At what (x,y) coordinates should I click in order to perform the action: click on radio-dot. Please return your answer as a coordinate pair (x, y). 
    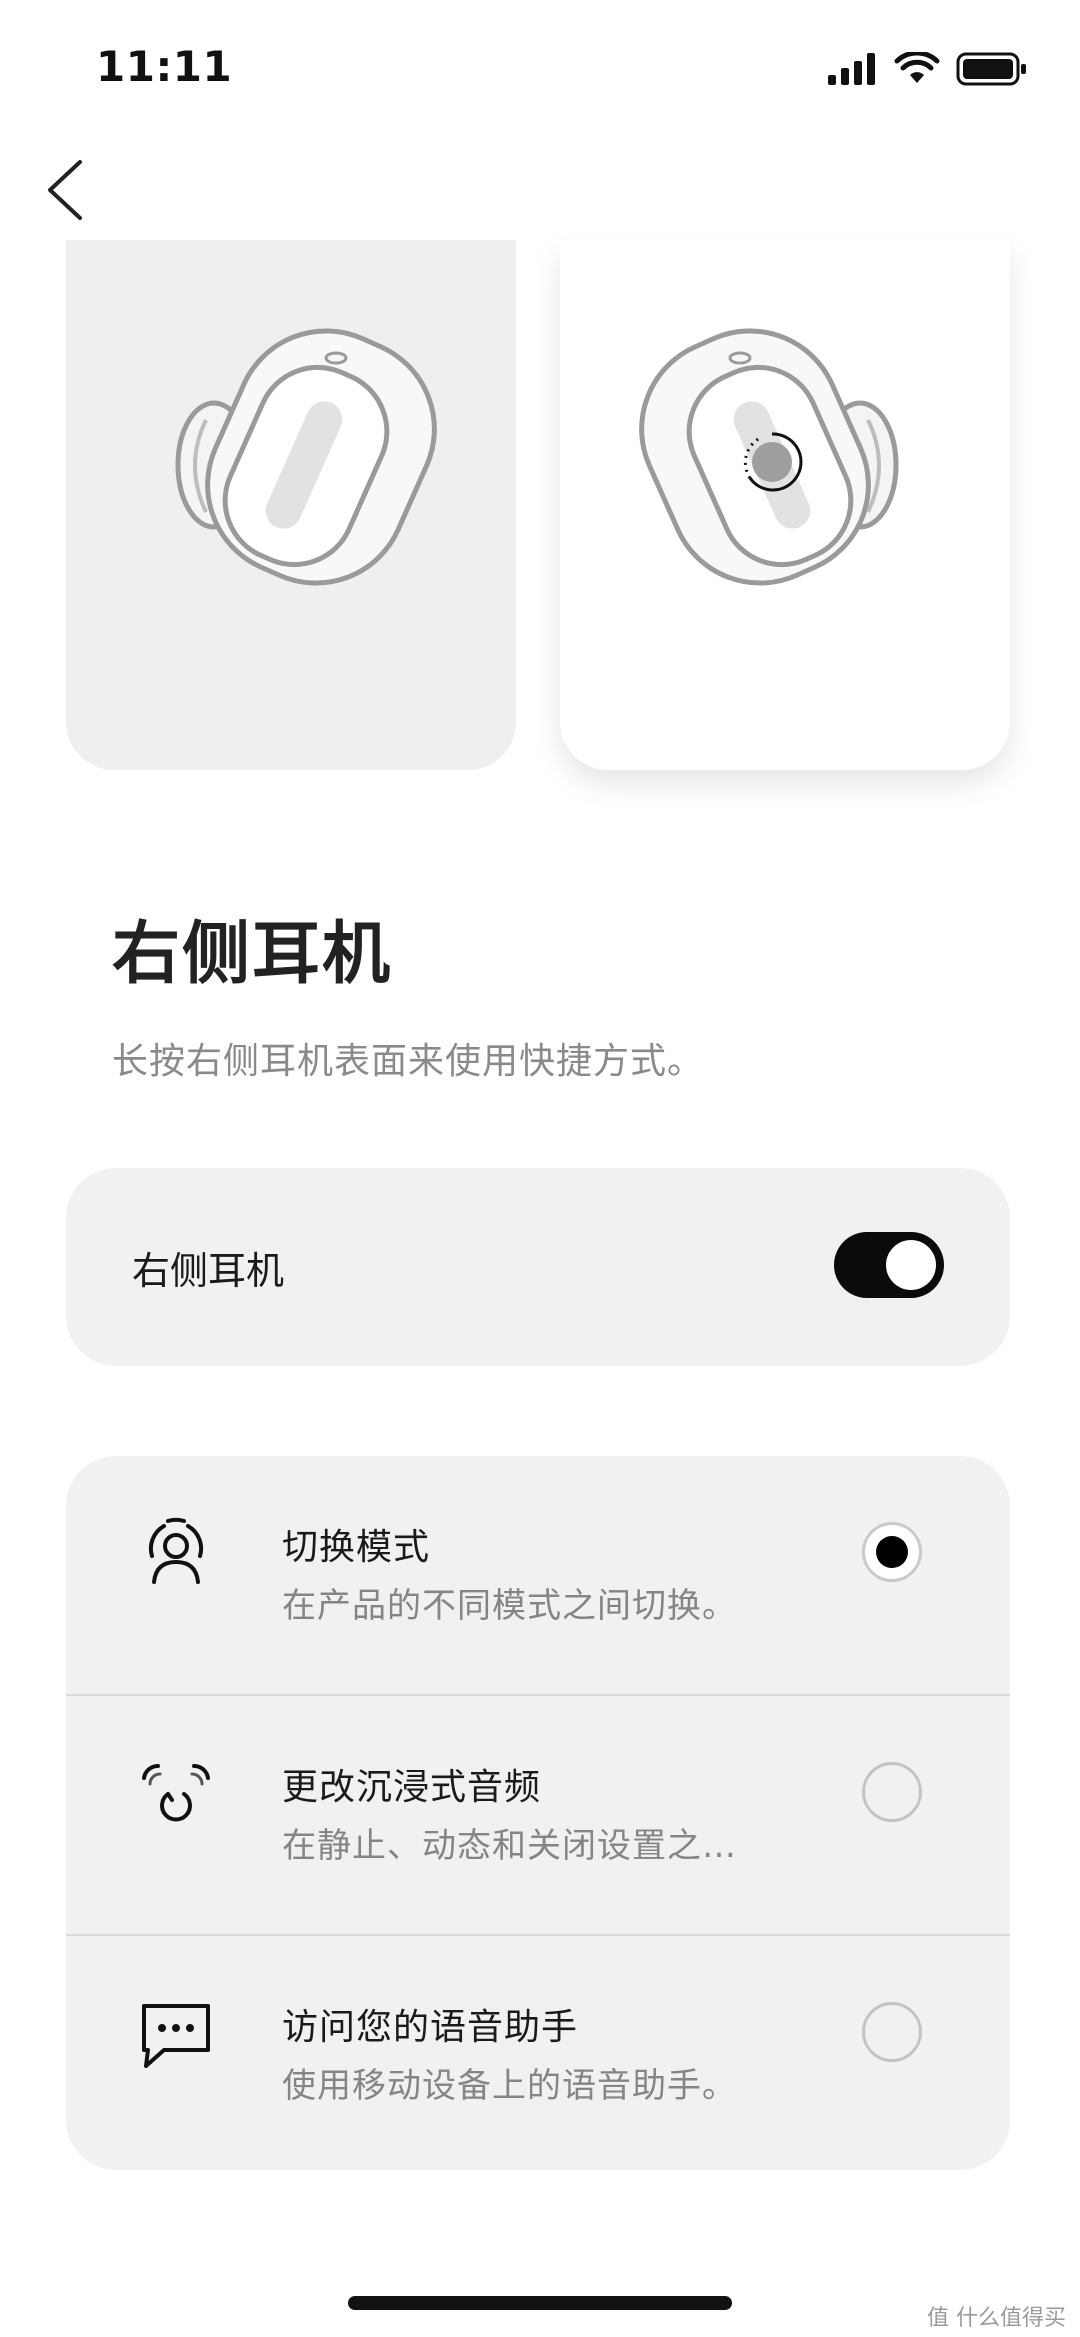
    Looking at the image, I should click on (892, 1552).